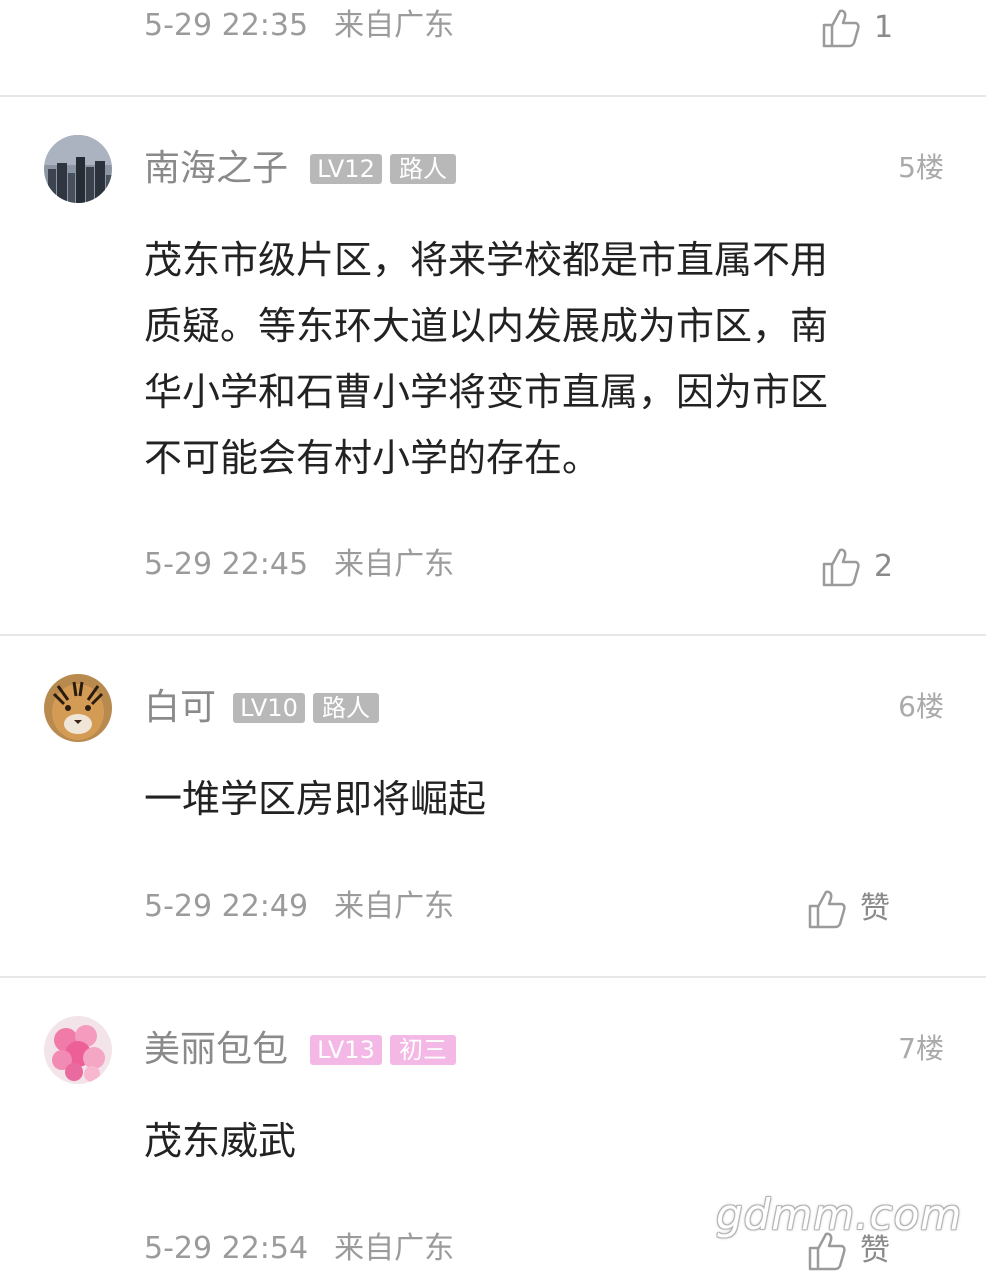  I want to click on floor-number: 6楼, so click(921, 706).